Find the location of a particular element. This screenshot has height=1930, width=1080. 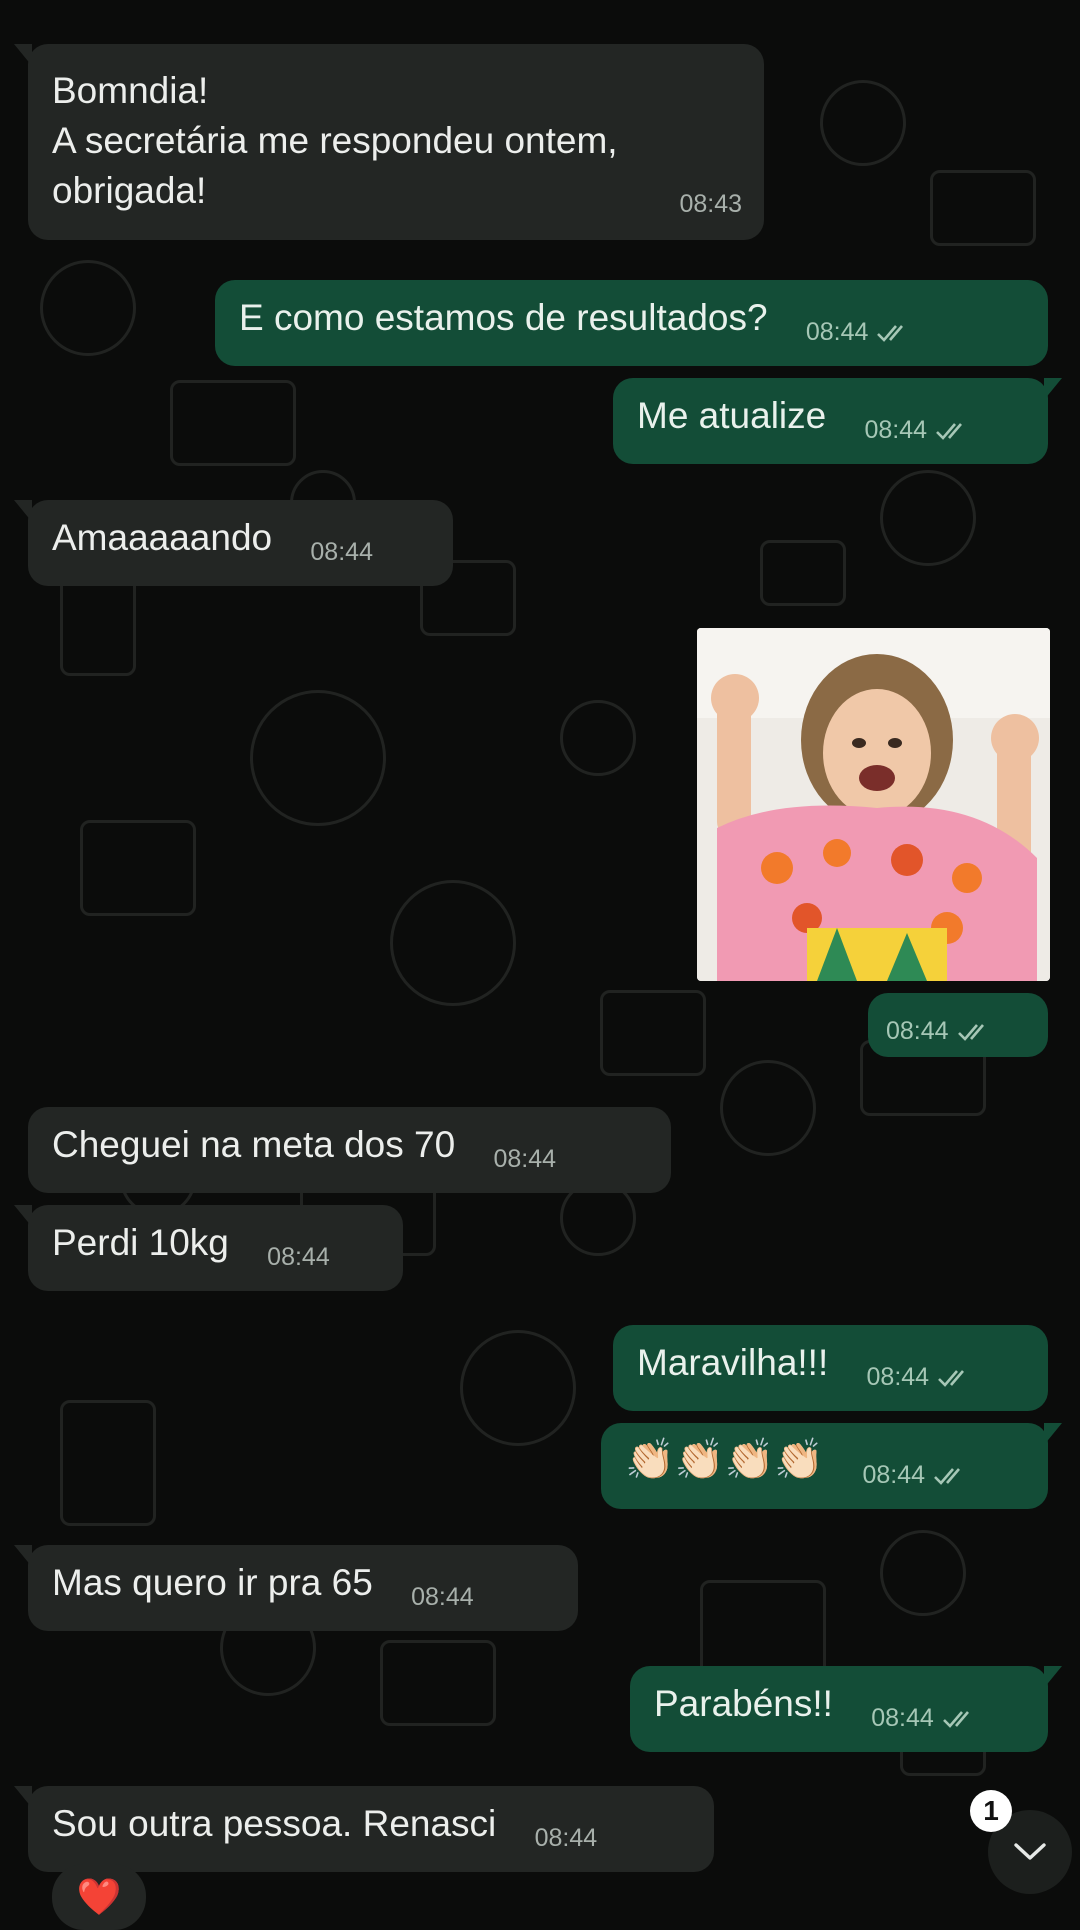

message-outgoing: E como estamos de resultados? 08:44 is located at coordinates (631, 323).